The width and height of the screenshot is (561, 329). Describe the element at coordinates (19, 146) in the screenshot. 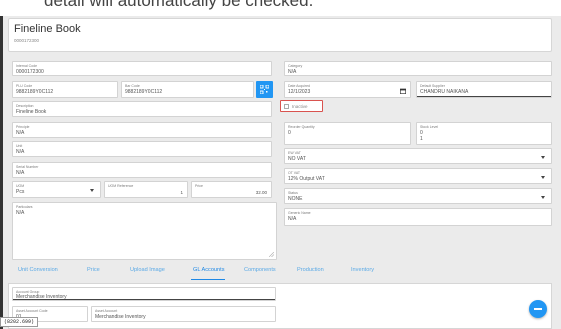

I see `field-label: Unit` at that location.